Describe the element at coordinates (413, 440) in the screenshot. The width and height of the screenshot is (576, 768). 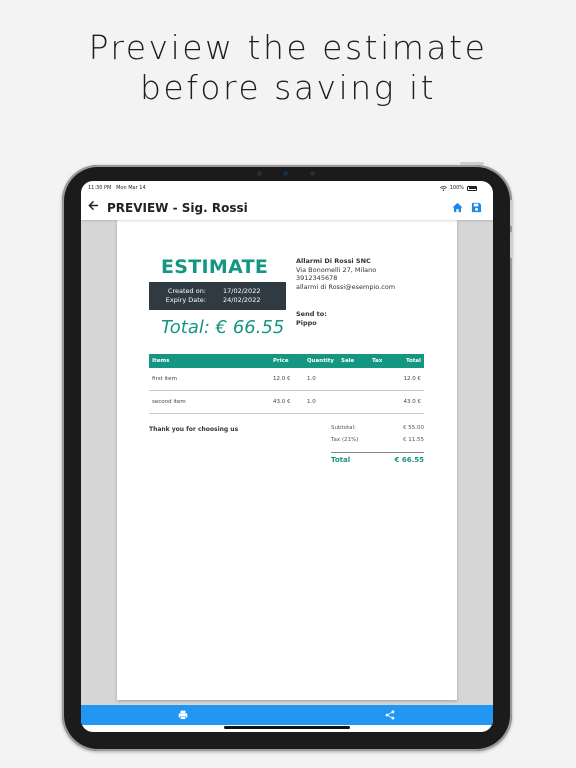
I see `tax-value: € 11.55` at that location.